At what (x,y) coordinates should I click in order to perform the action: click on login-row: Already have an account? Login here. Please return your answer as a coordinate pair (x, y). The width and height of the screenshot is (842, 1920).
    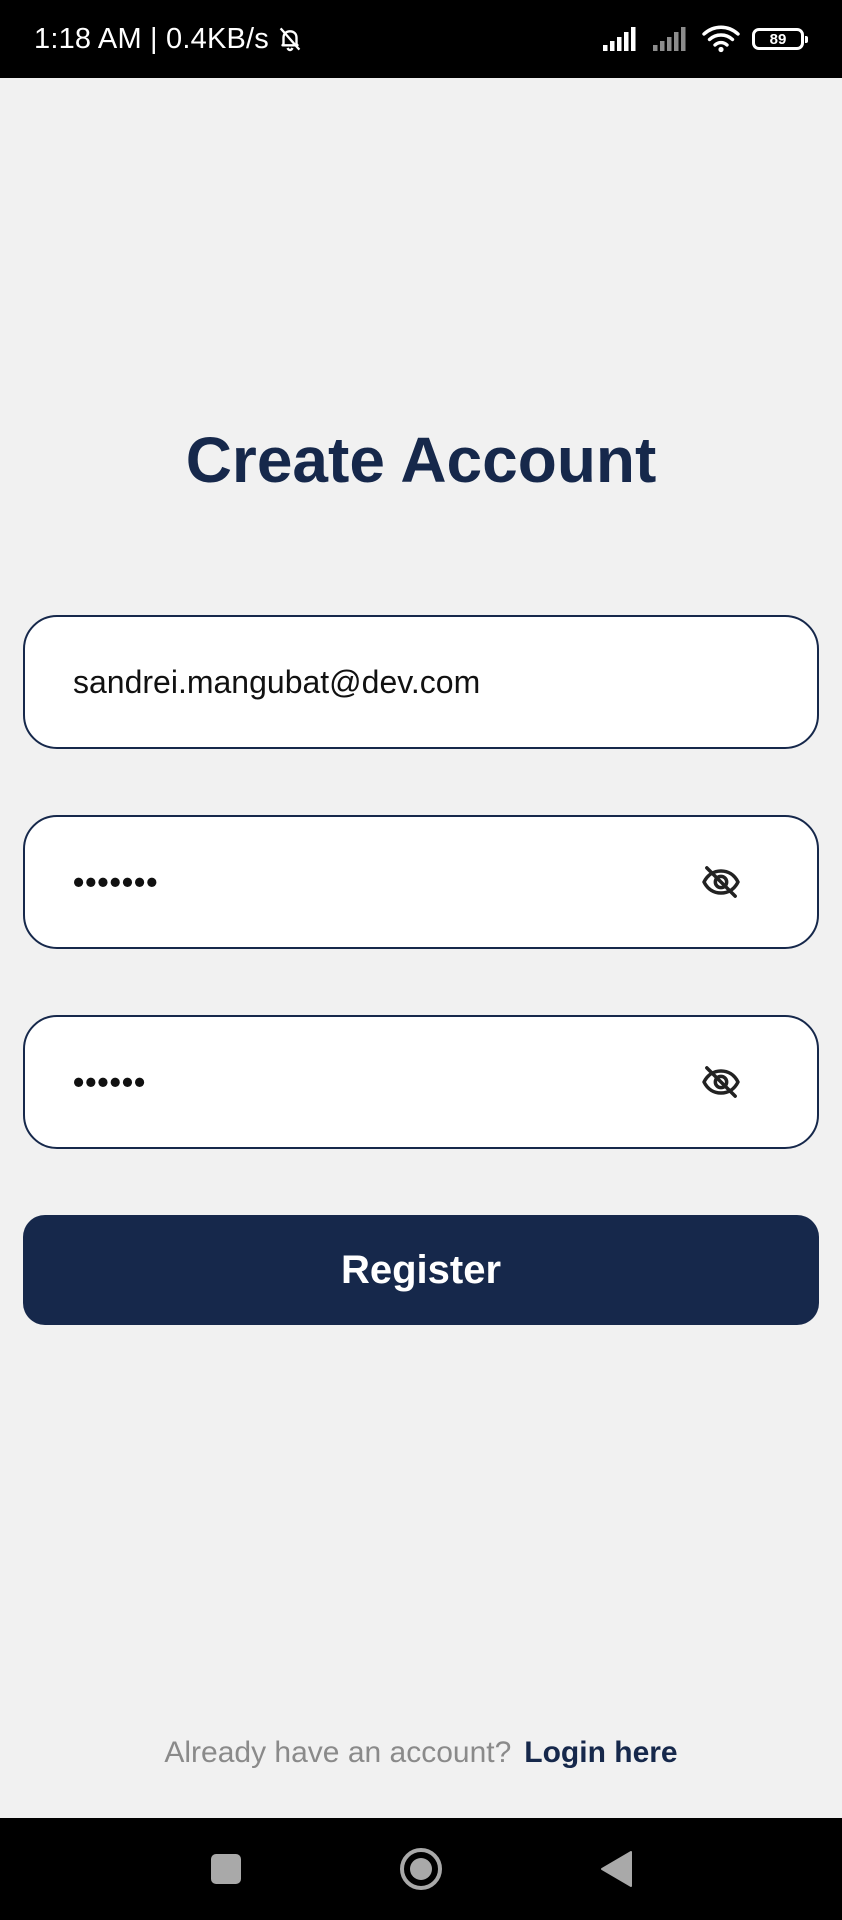
    Looking at the image, I should click on (421, 1753).